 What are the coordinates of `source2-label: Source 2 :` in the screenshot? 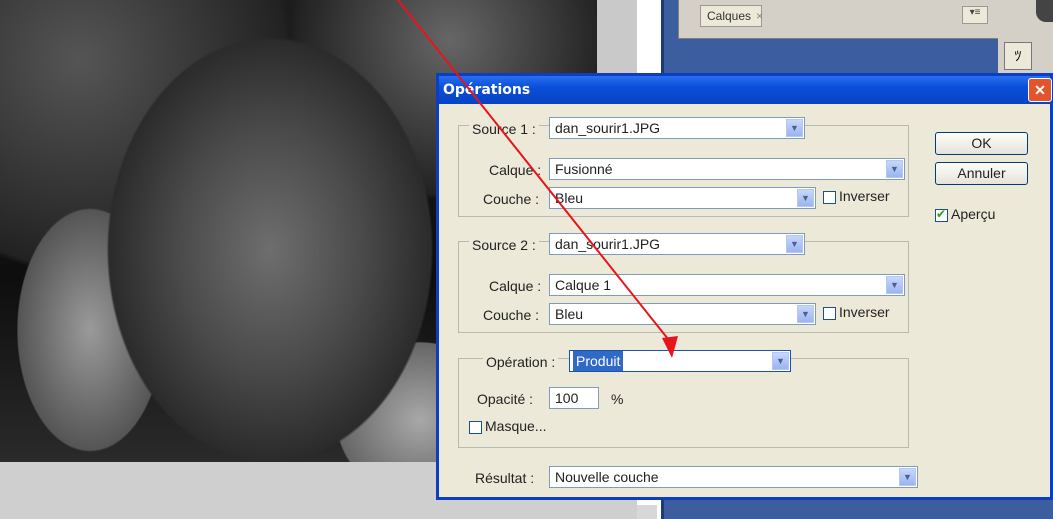 It's located at (504, 245).